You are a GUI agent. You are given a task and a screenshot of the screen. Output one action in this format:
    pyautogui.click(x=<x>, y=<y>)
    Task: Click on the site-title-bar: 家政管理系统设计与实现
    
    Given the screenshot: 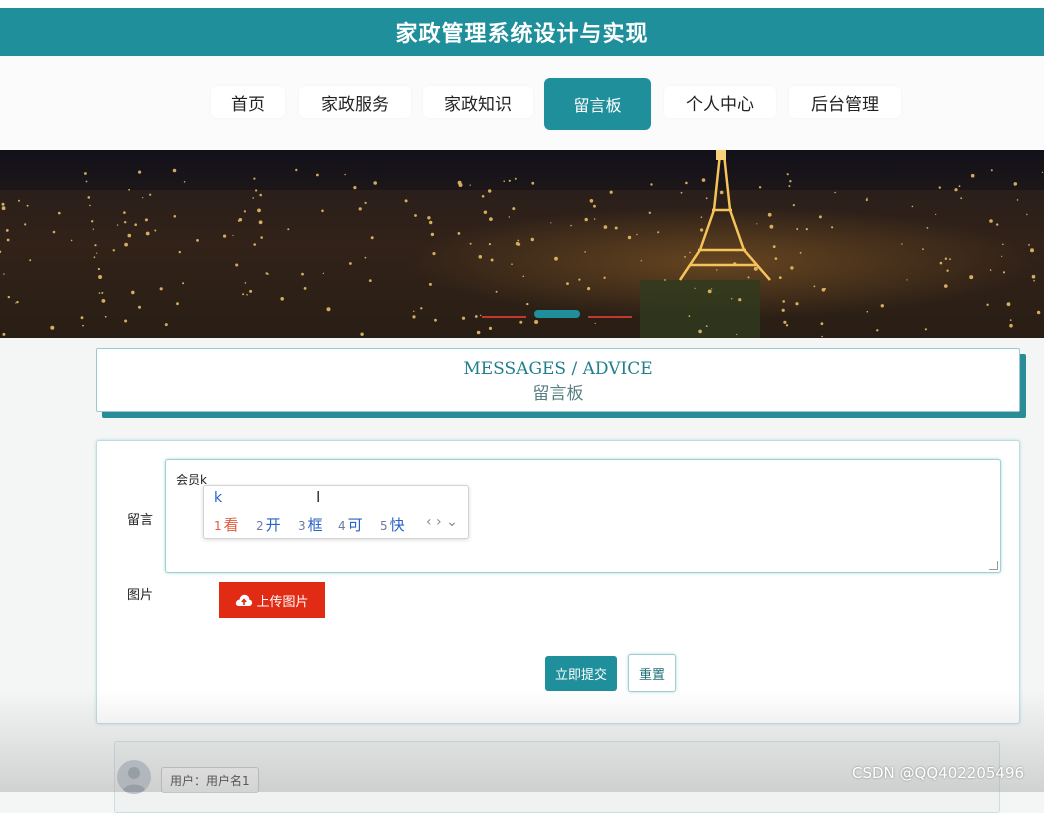 What is the action you would take?
    pyautogui.click(x=522, y=28)
    